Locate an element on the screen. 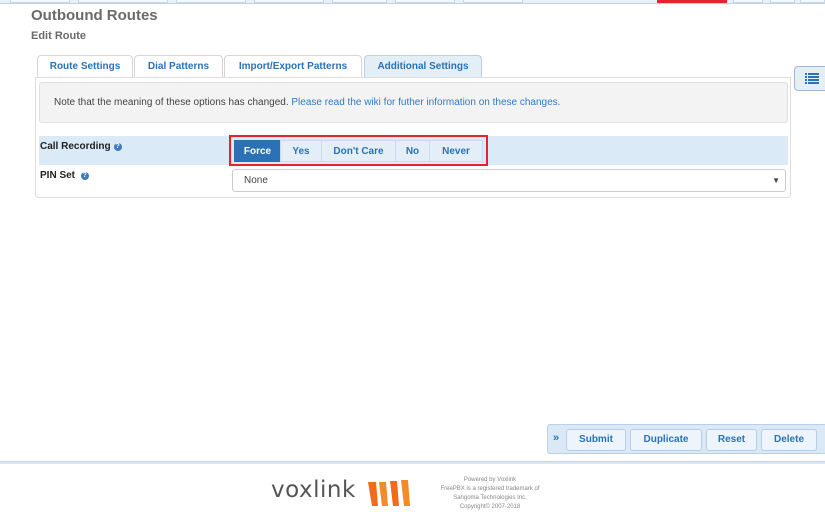 This screenshot has height=512, width=825. page-title: Outbound Routes is located at coordinates (94, 15).